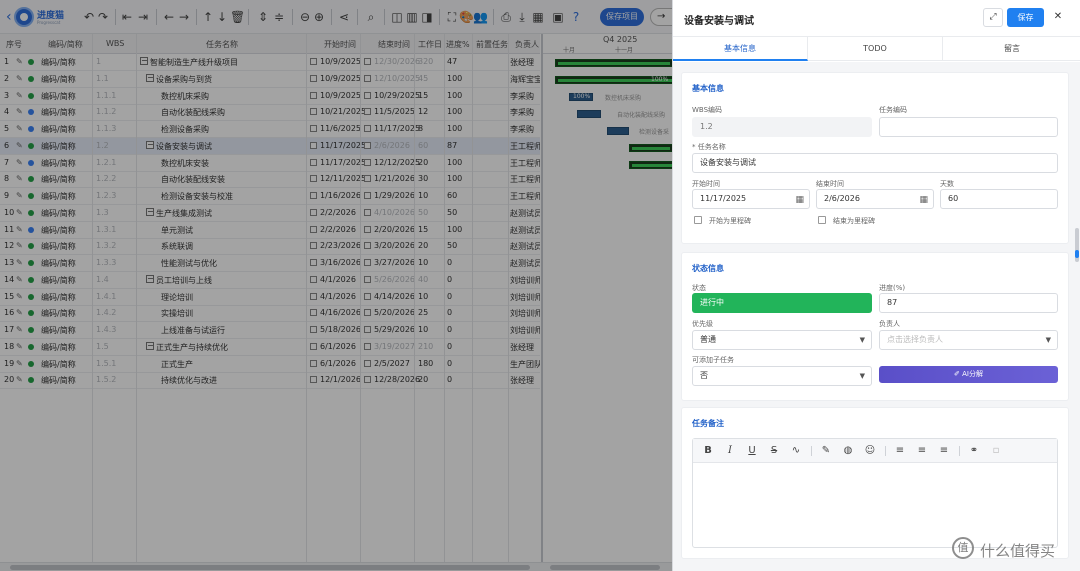  I want to click on basic-info-title: 基本信息, so click(708, 88).